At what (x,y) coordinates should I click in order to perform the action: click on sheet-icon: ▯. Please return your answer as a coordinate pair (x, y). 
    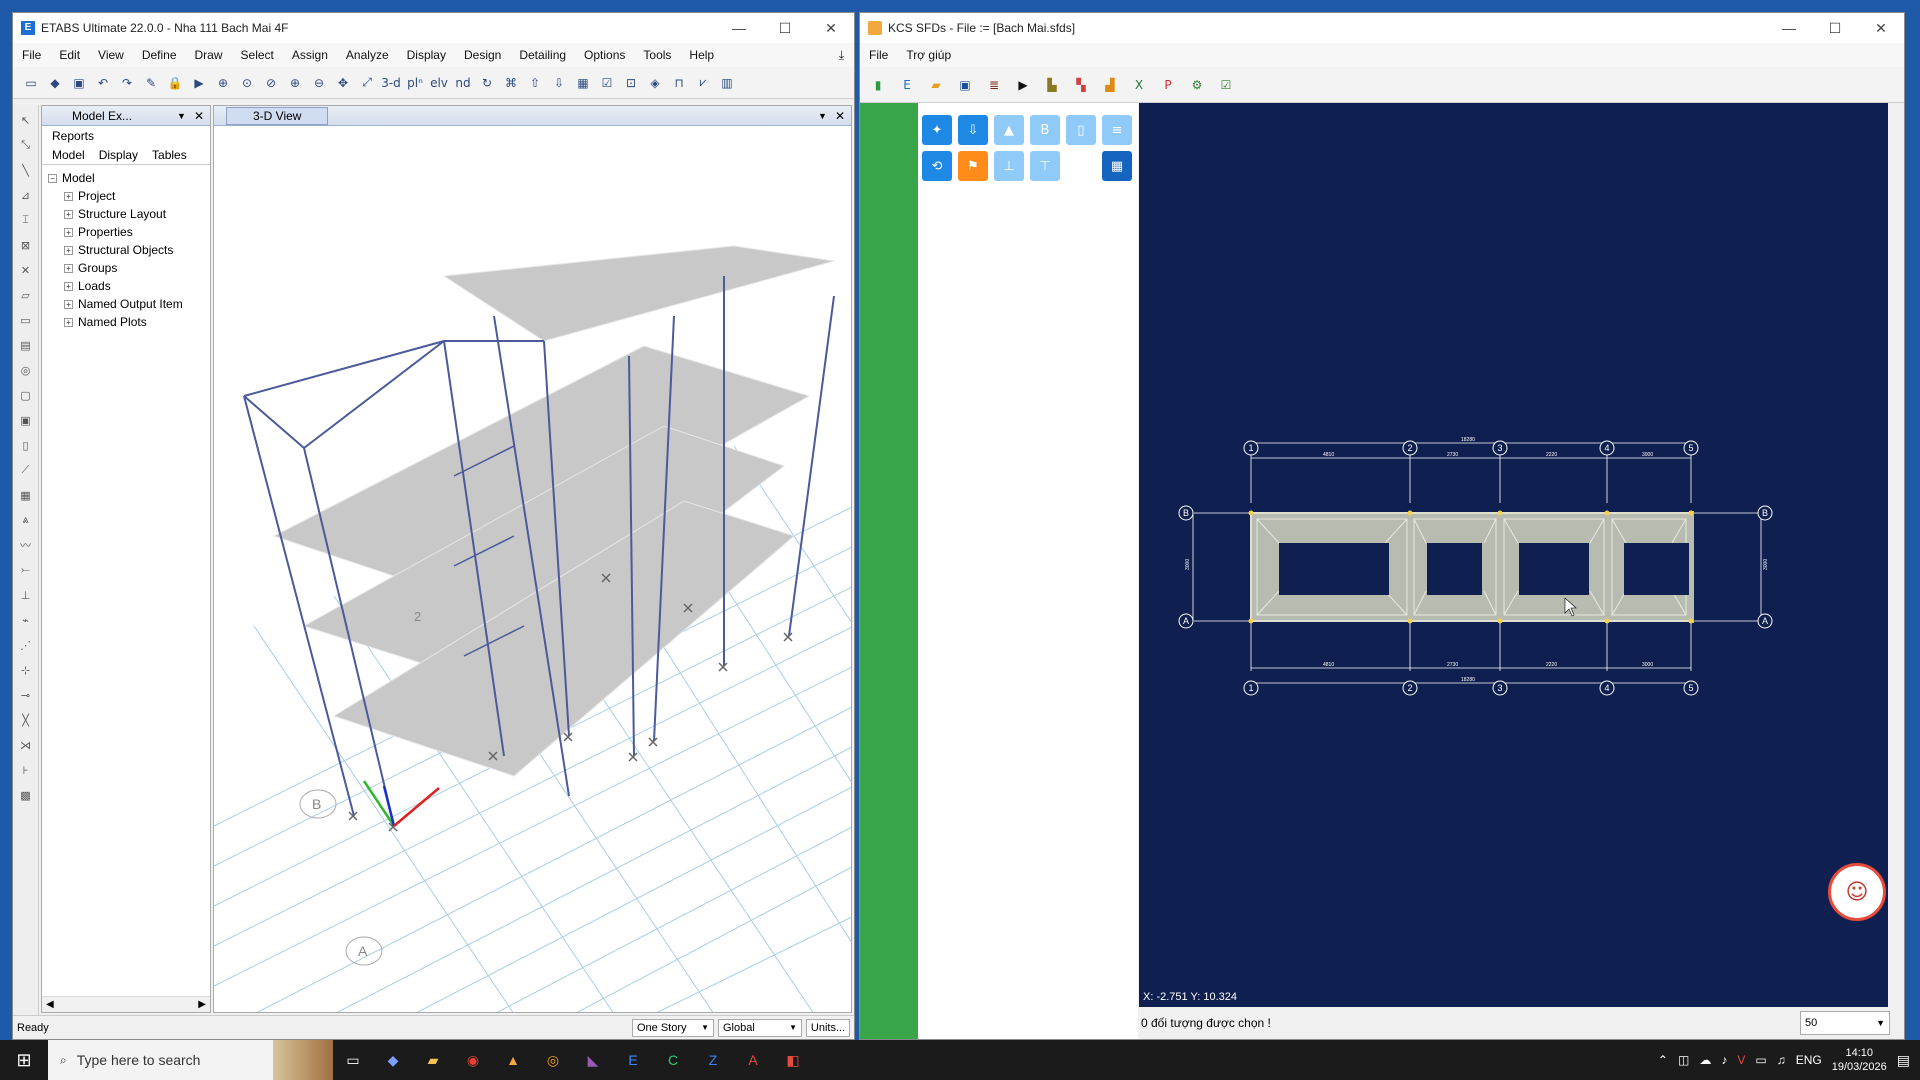
    Looking at the image, I should click on (1081, 130).